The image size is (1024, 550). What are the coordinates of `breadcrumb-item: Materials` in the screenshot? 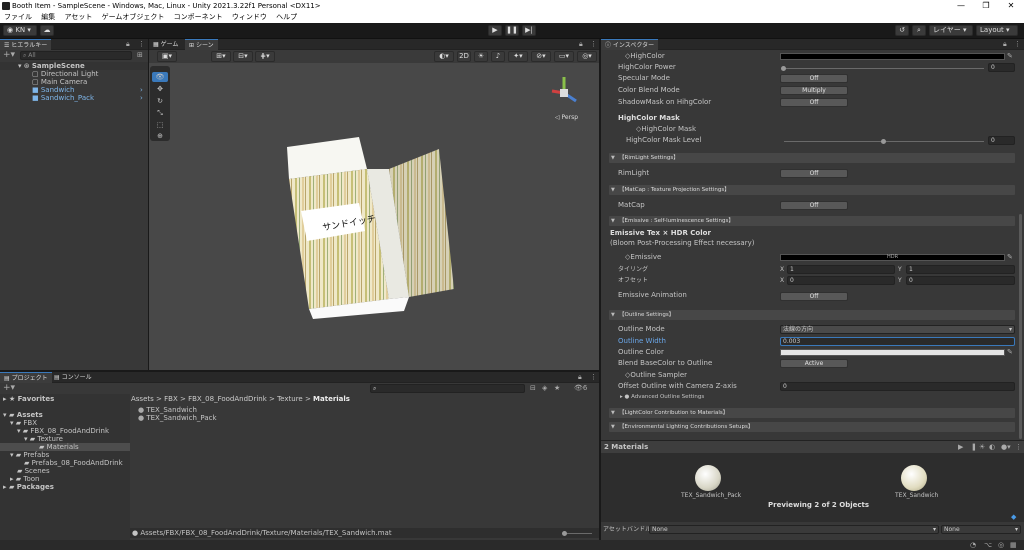 It's located at (331, 399).